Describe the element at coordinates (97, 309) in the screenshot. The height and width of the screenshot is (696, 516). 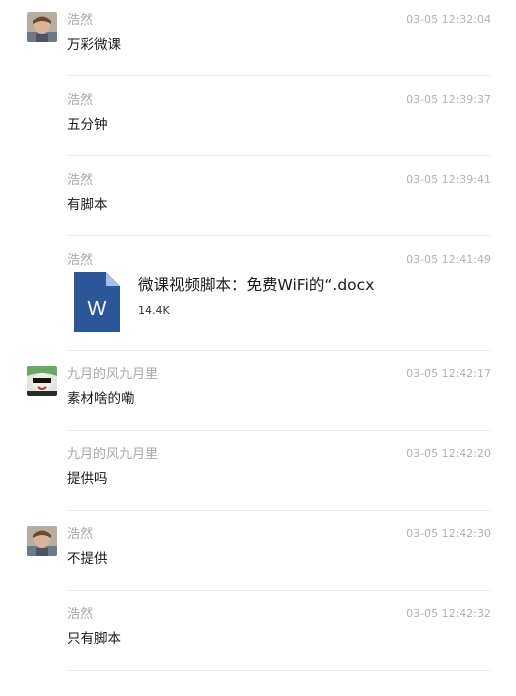
I see `word-icon-letter: W` at that location.